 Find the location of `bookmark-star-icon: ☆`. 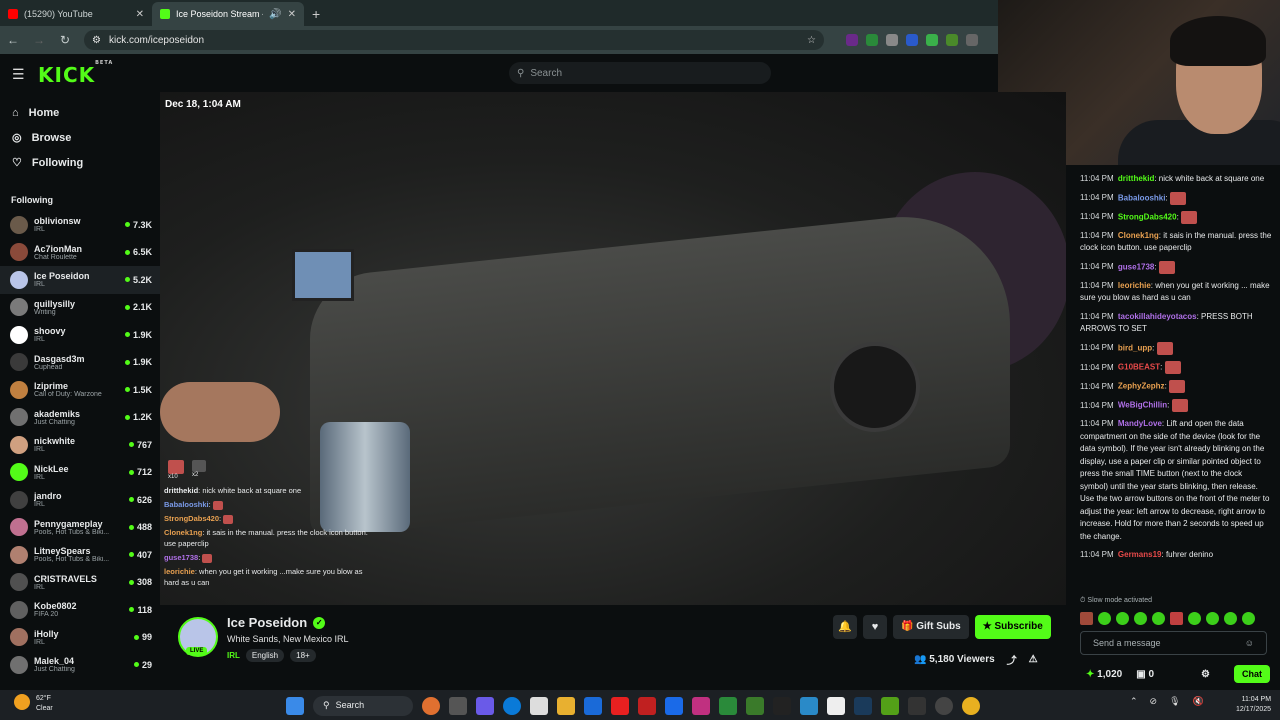

bookmark-star-icon: ☆ is located at coordinates (811, 40).